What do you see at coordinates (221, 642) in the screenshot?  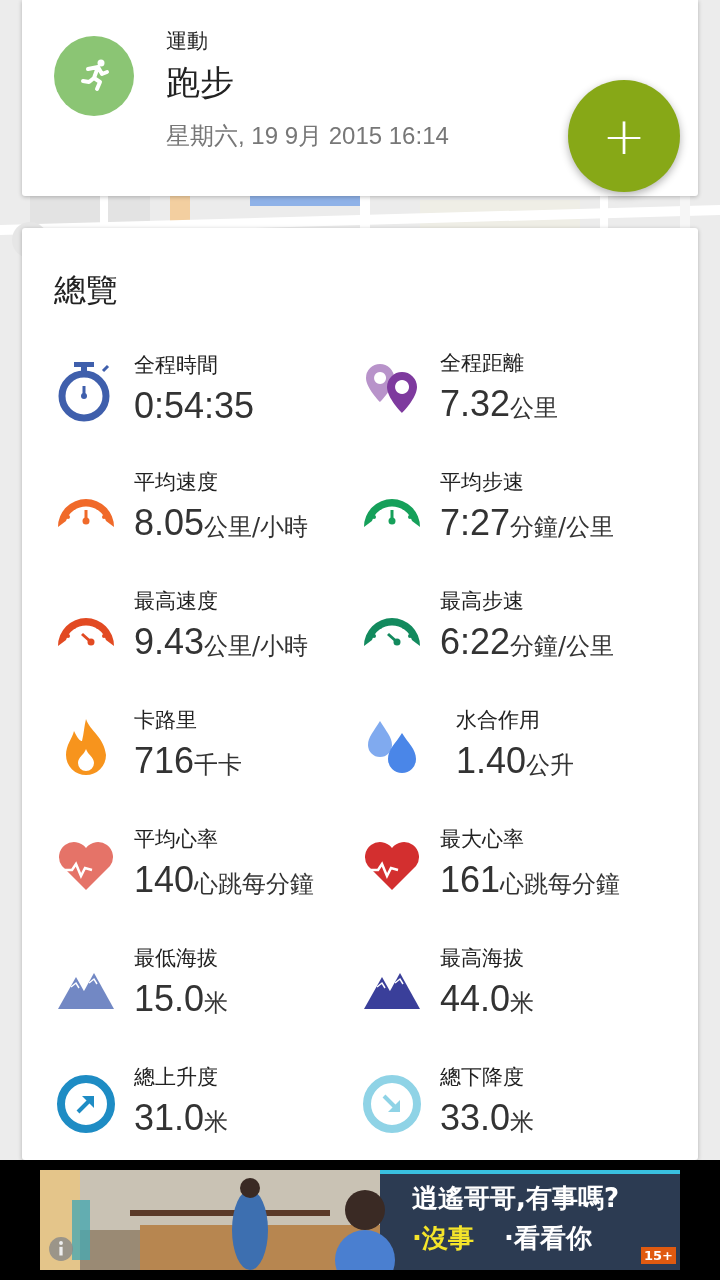 I see `stat-value: 9.43公里/小時` at bounding box center [221, 642].